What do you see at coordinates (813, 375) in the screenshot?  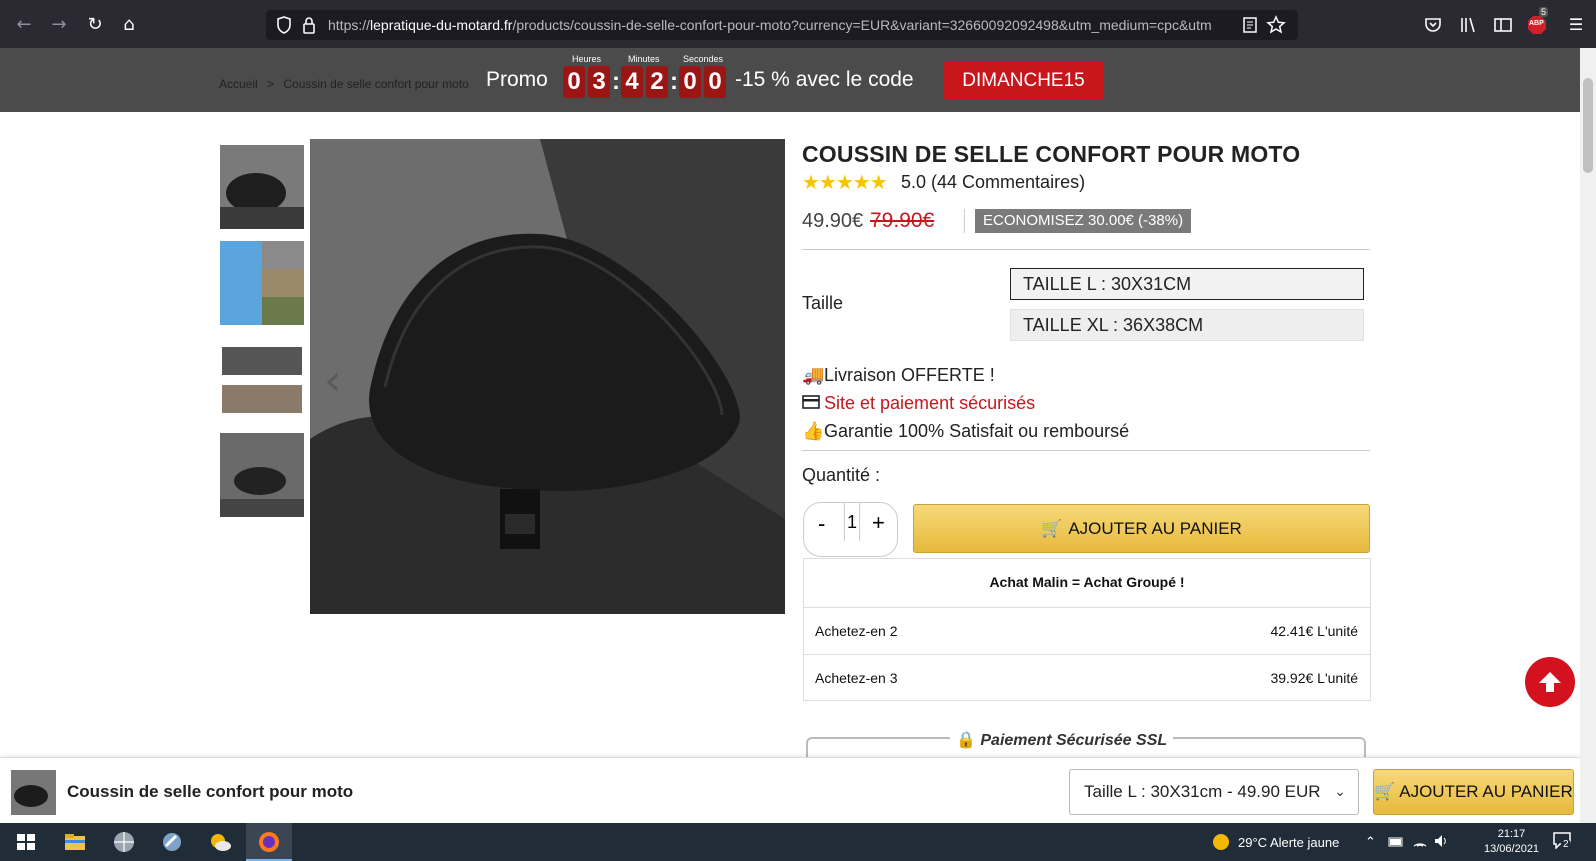 I see `truck-icon: 🚚` at bounding box center [813, 375].